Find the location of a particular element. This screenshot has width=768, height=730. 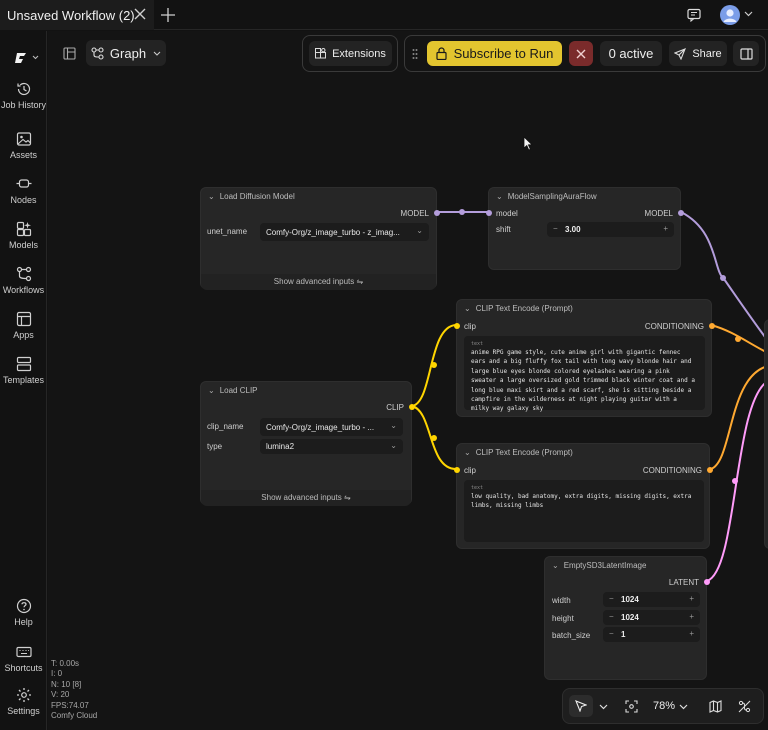

right-panel-toggle is located at coordinates (746, 53).